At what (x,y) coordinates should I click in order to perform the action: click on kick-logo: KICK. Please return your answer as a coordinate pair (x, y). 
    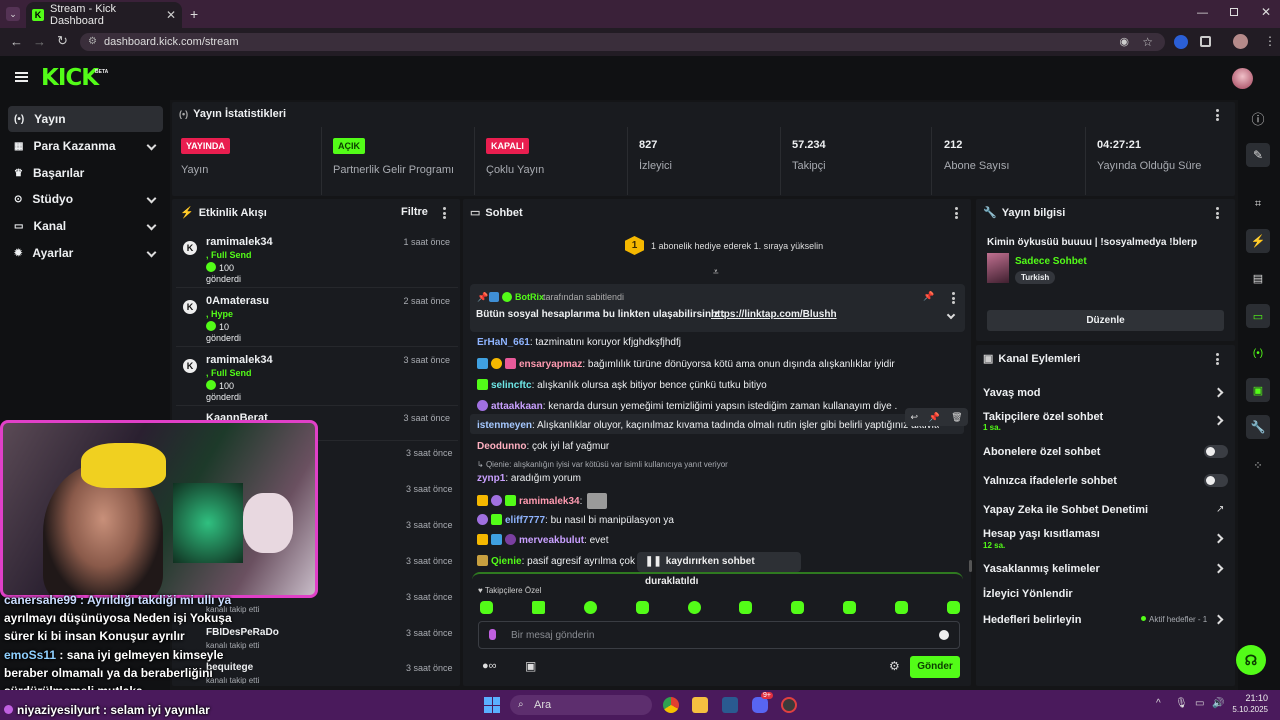
    Looking at the image, I should click on (70, 78).